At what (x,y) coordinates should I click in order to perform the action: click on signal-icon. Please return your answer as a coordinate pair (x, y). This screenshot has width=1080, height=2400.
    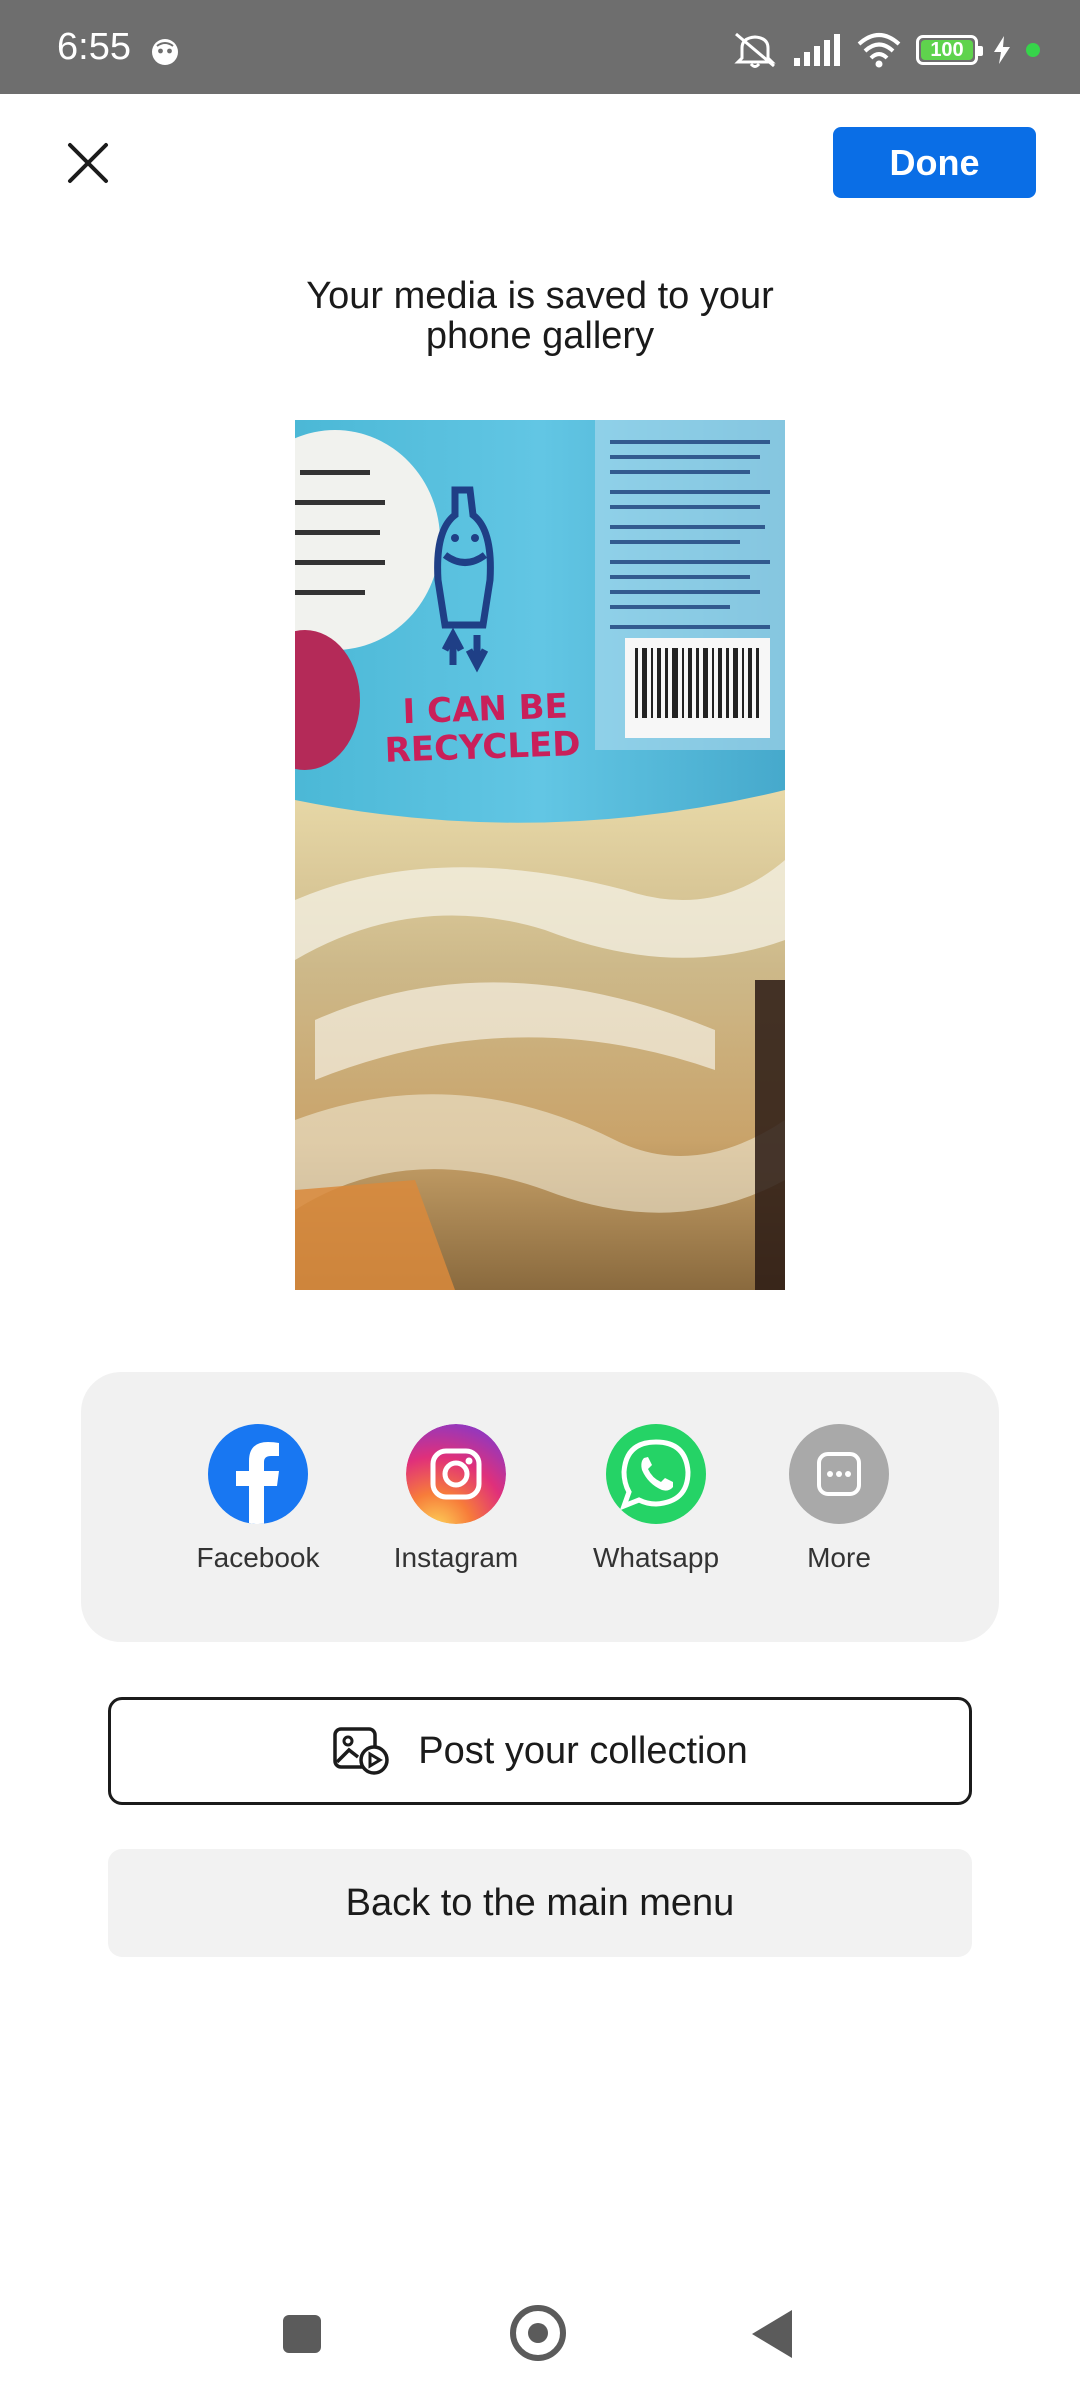
    Looking at the image, I should click on (817, 50).